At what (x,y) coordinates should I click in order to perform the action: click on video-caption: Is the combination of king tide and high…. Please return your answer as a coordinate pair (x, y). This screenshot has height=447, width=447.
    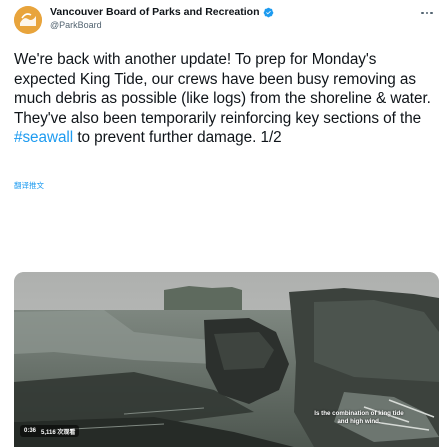
    Looking at the image, I should click on (359, 418).